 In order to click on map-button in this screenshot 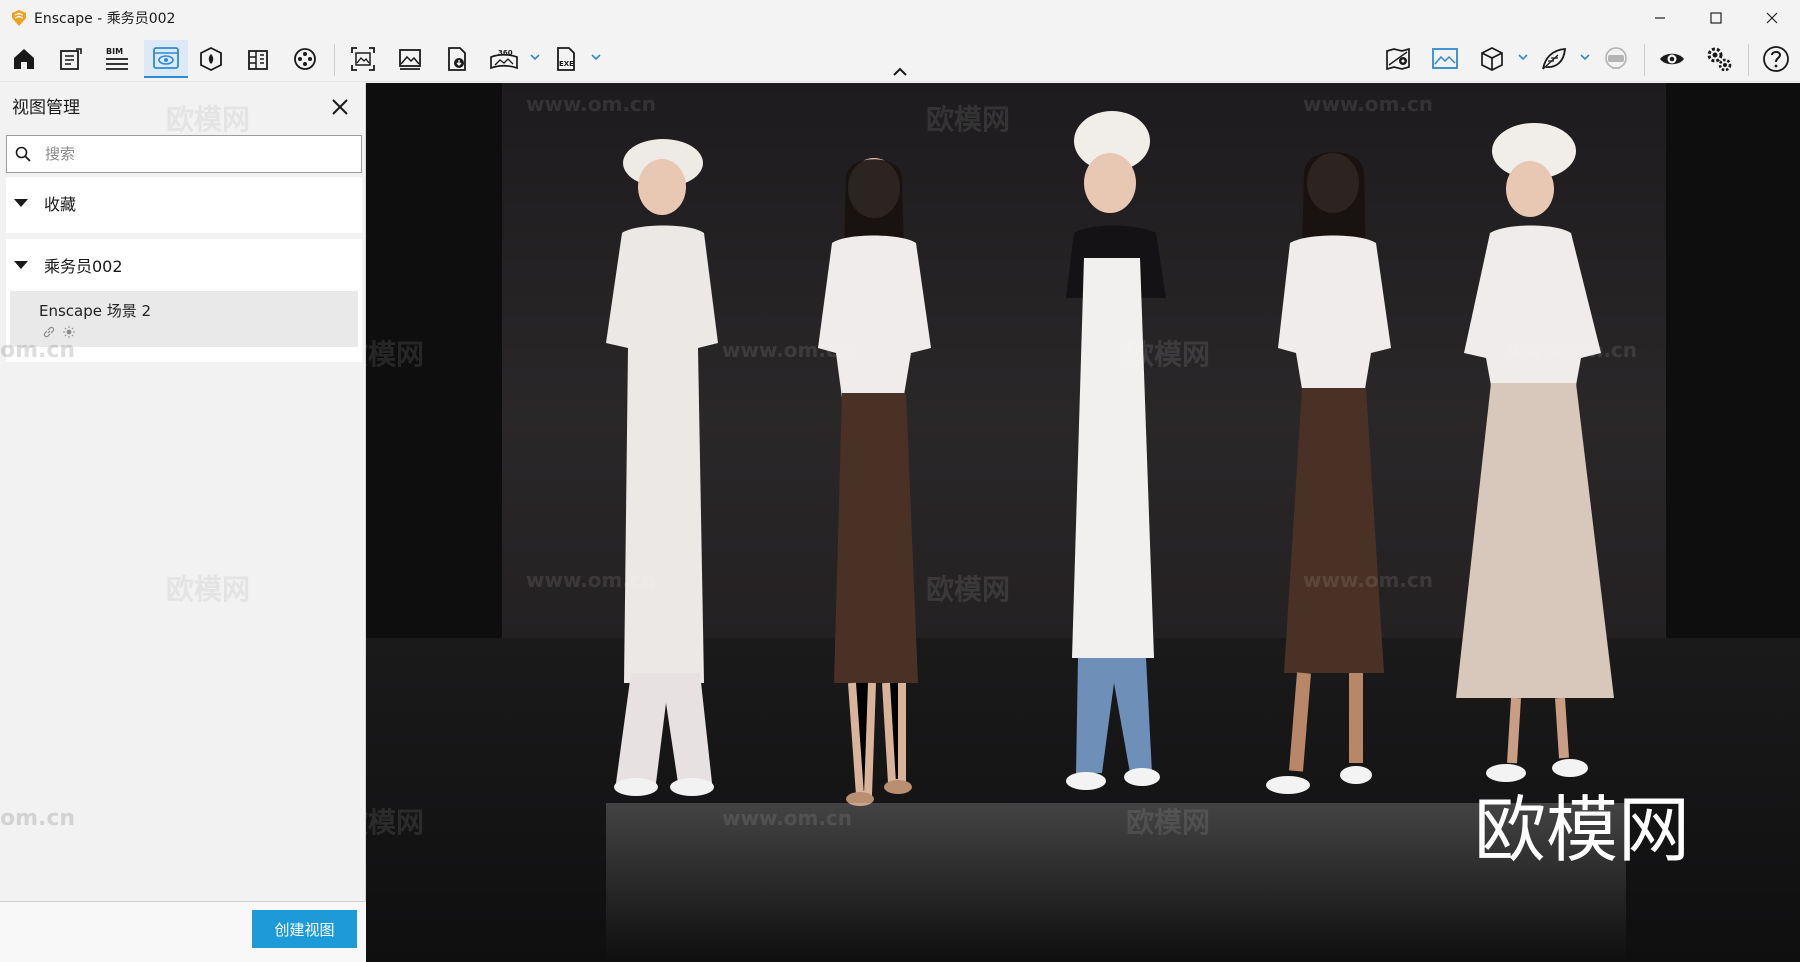, I will do `click(1398, 59)`.